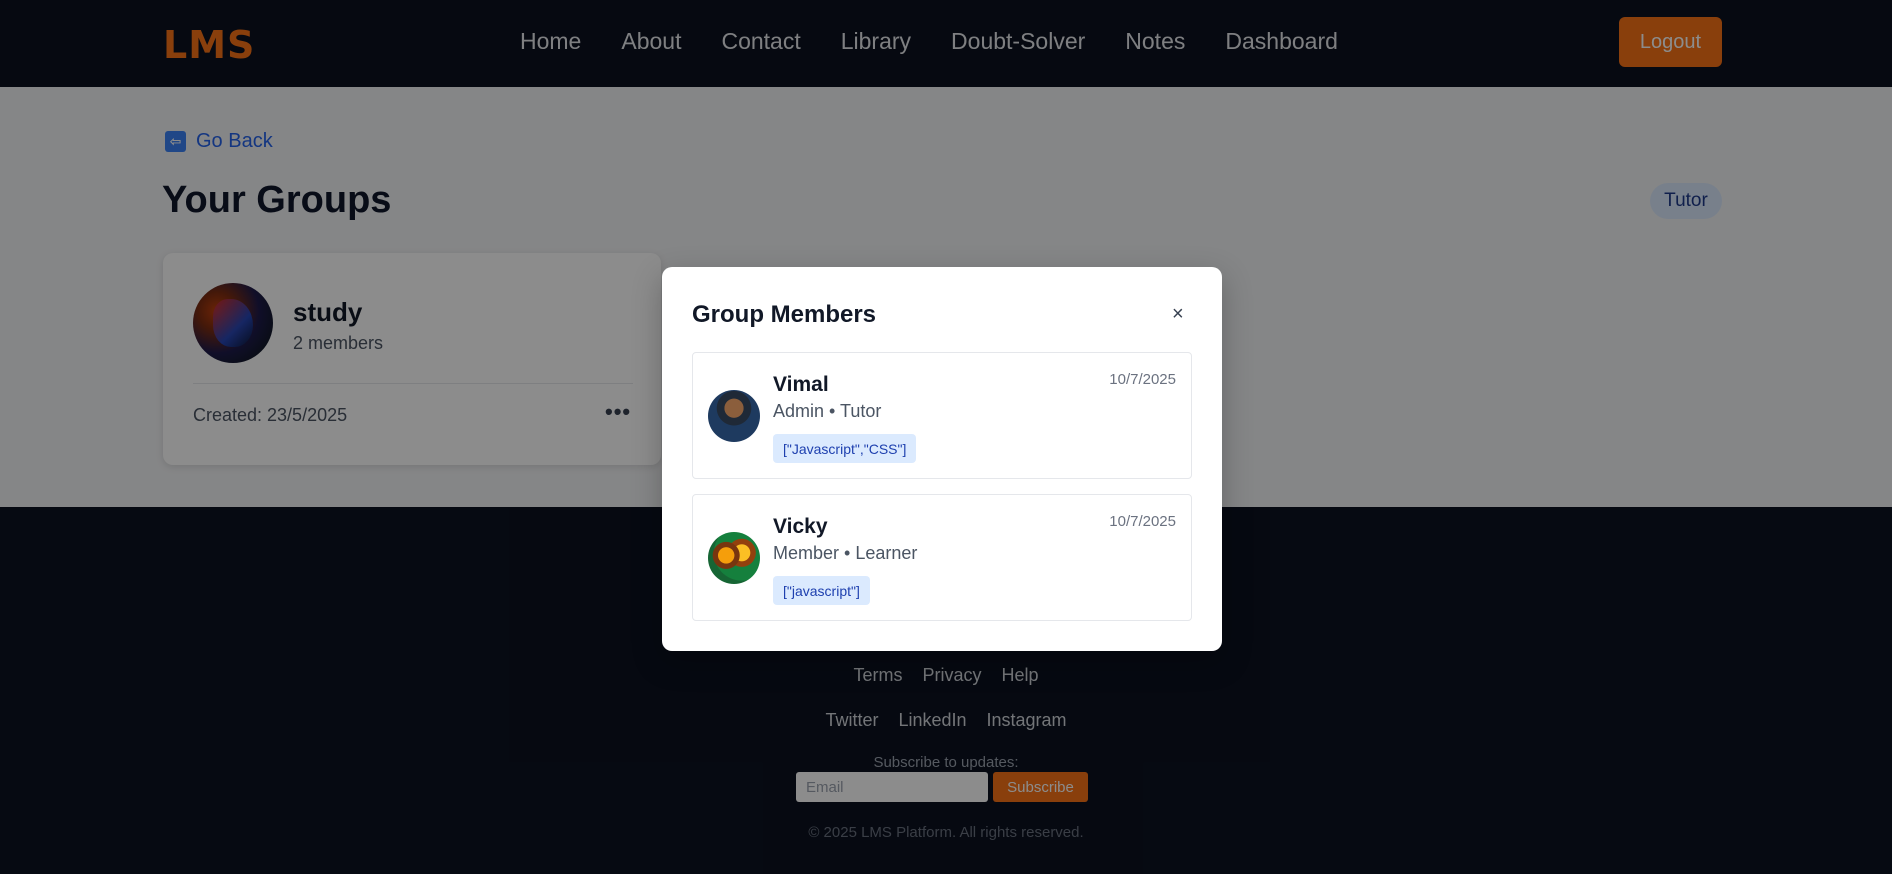 Image resolution: width=1892 pixels, height=874 pixels. Describe the element at coordinates (784, 314) in the screenshot. I see `modal-title: Group Members` at that location.